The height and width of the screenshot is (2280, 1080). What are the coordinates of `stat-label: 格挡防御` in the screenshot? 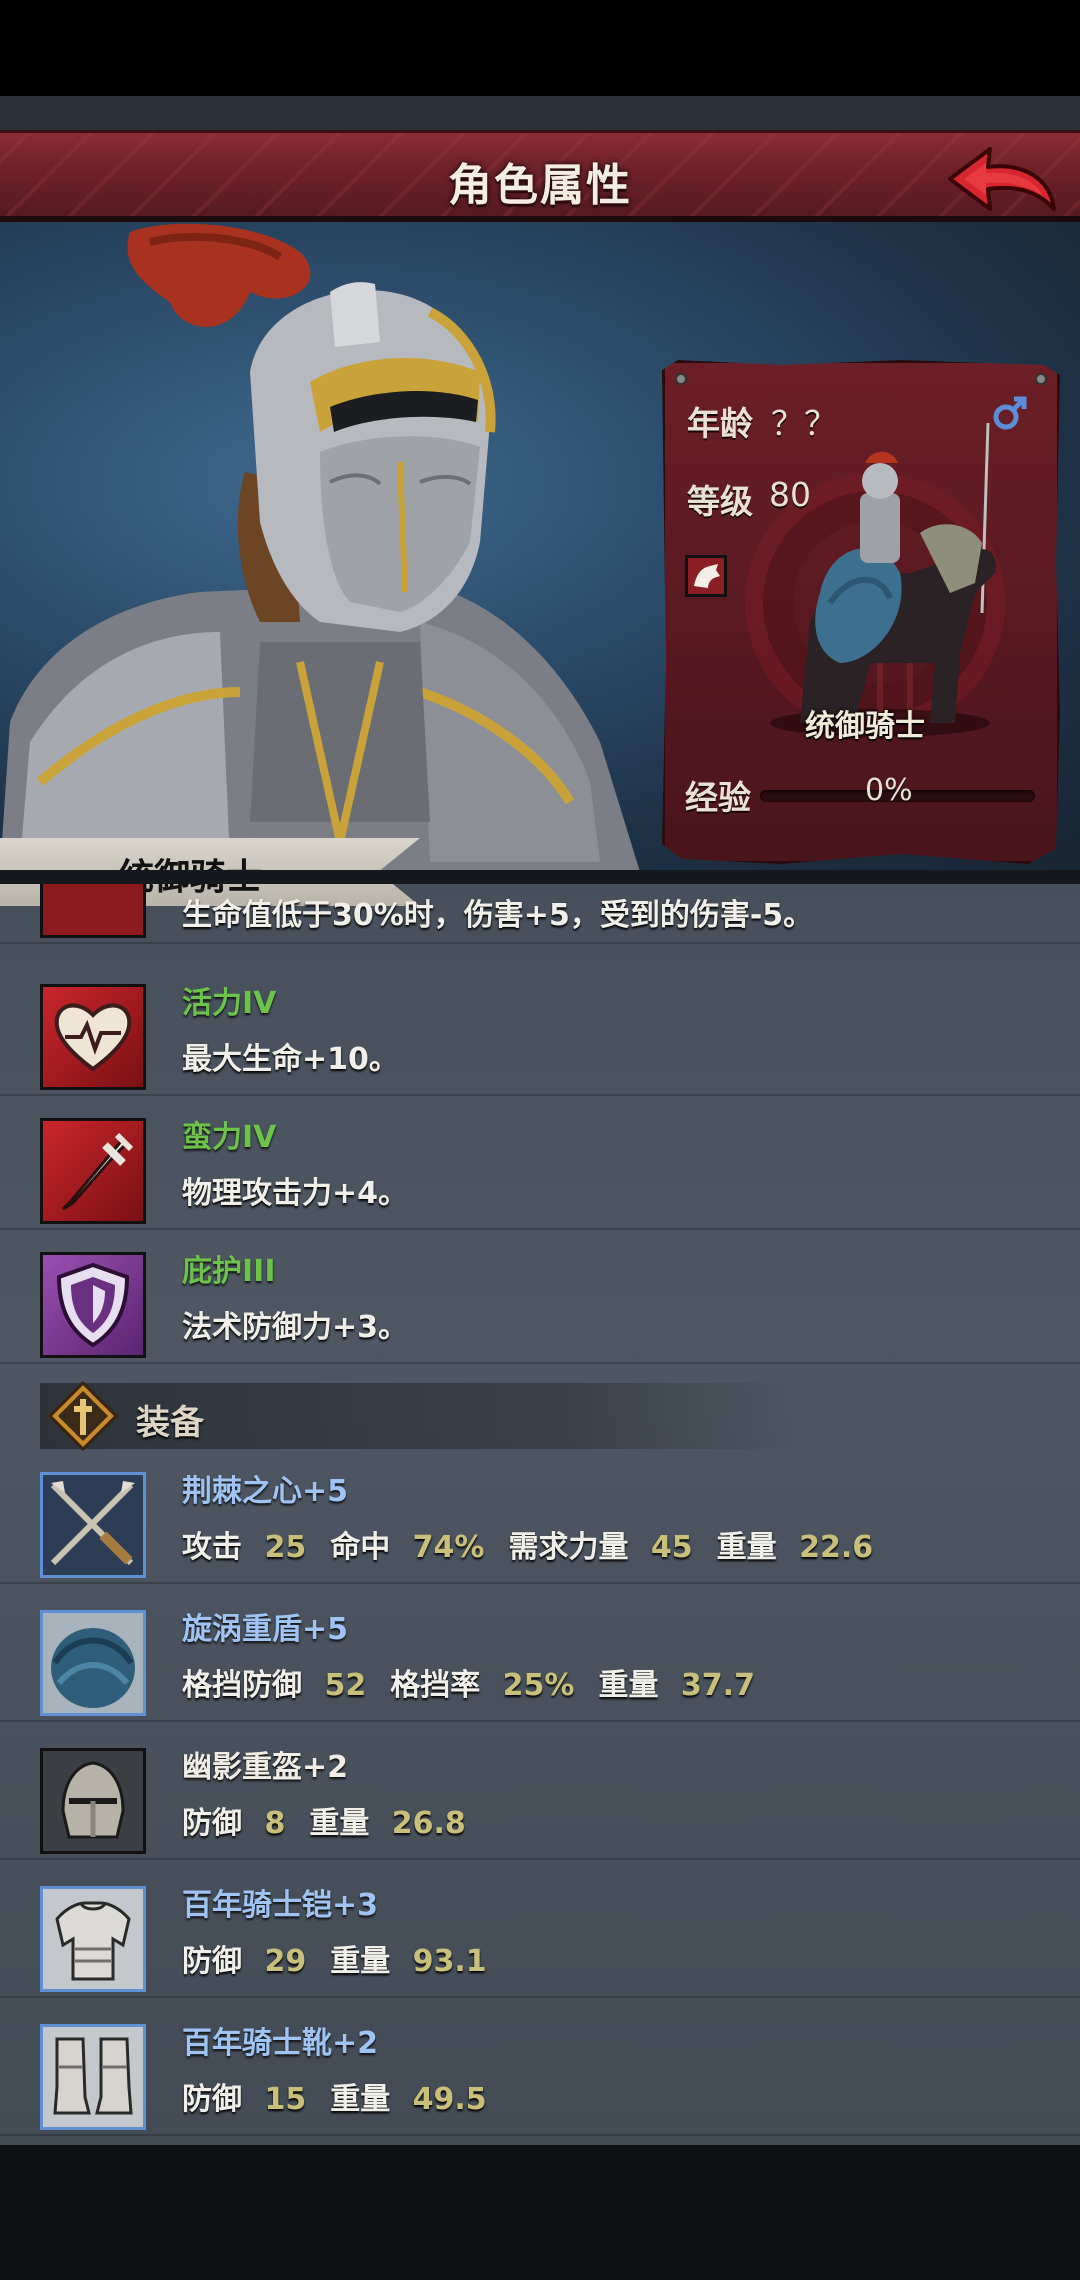 It's located at (242, 1685).